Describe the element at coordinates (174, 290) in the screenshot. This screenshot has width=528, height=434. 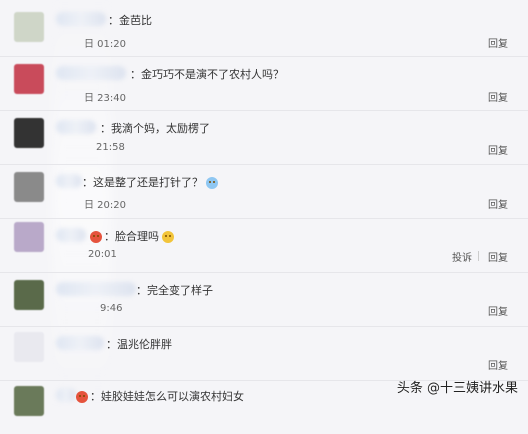
I see `comment-text: ：完全变了样子` at that location.